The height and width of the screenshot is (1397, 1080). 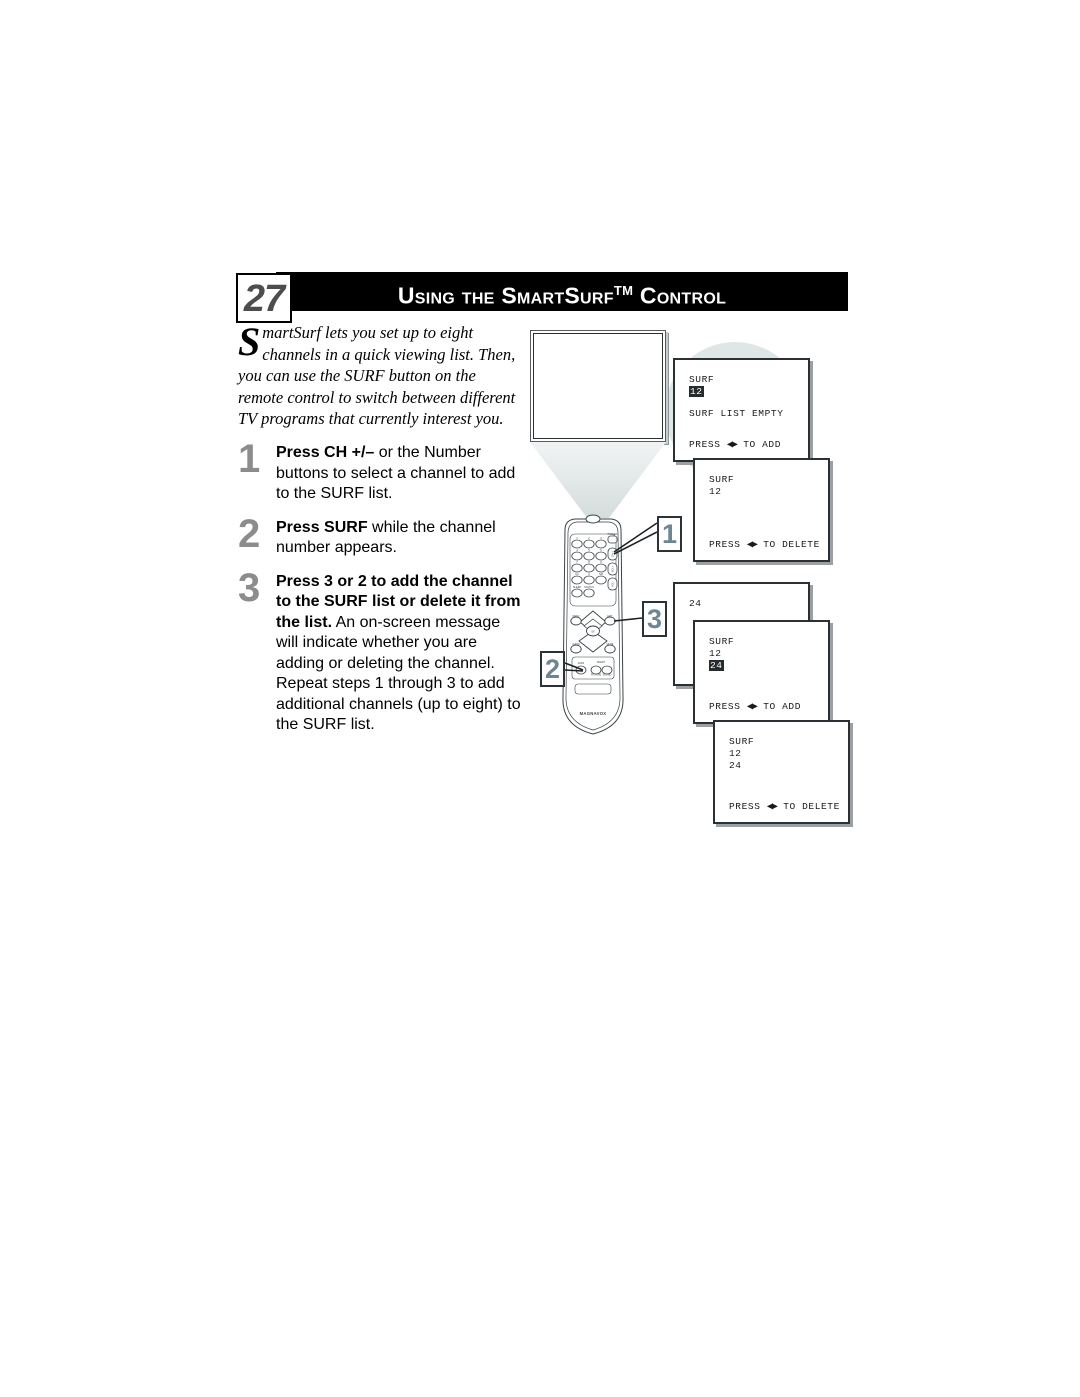 What do you see at coordinates (683, 295) in the screenshot?
I see `page-title-post: Control` at bounding box center [683, 295].